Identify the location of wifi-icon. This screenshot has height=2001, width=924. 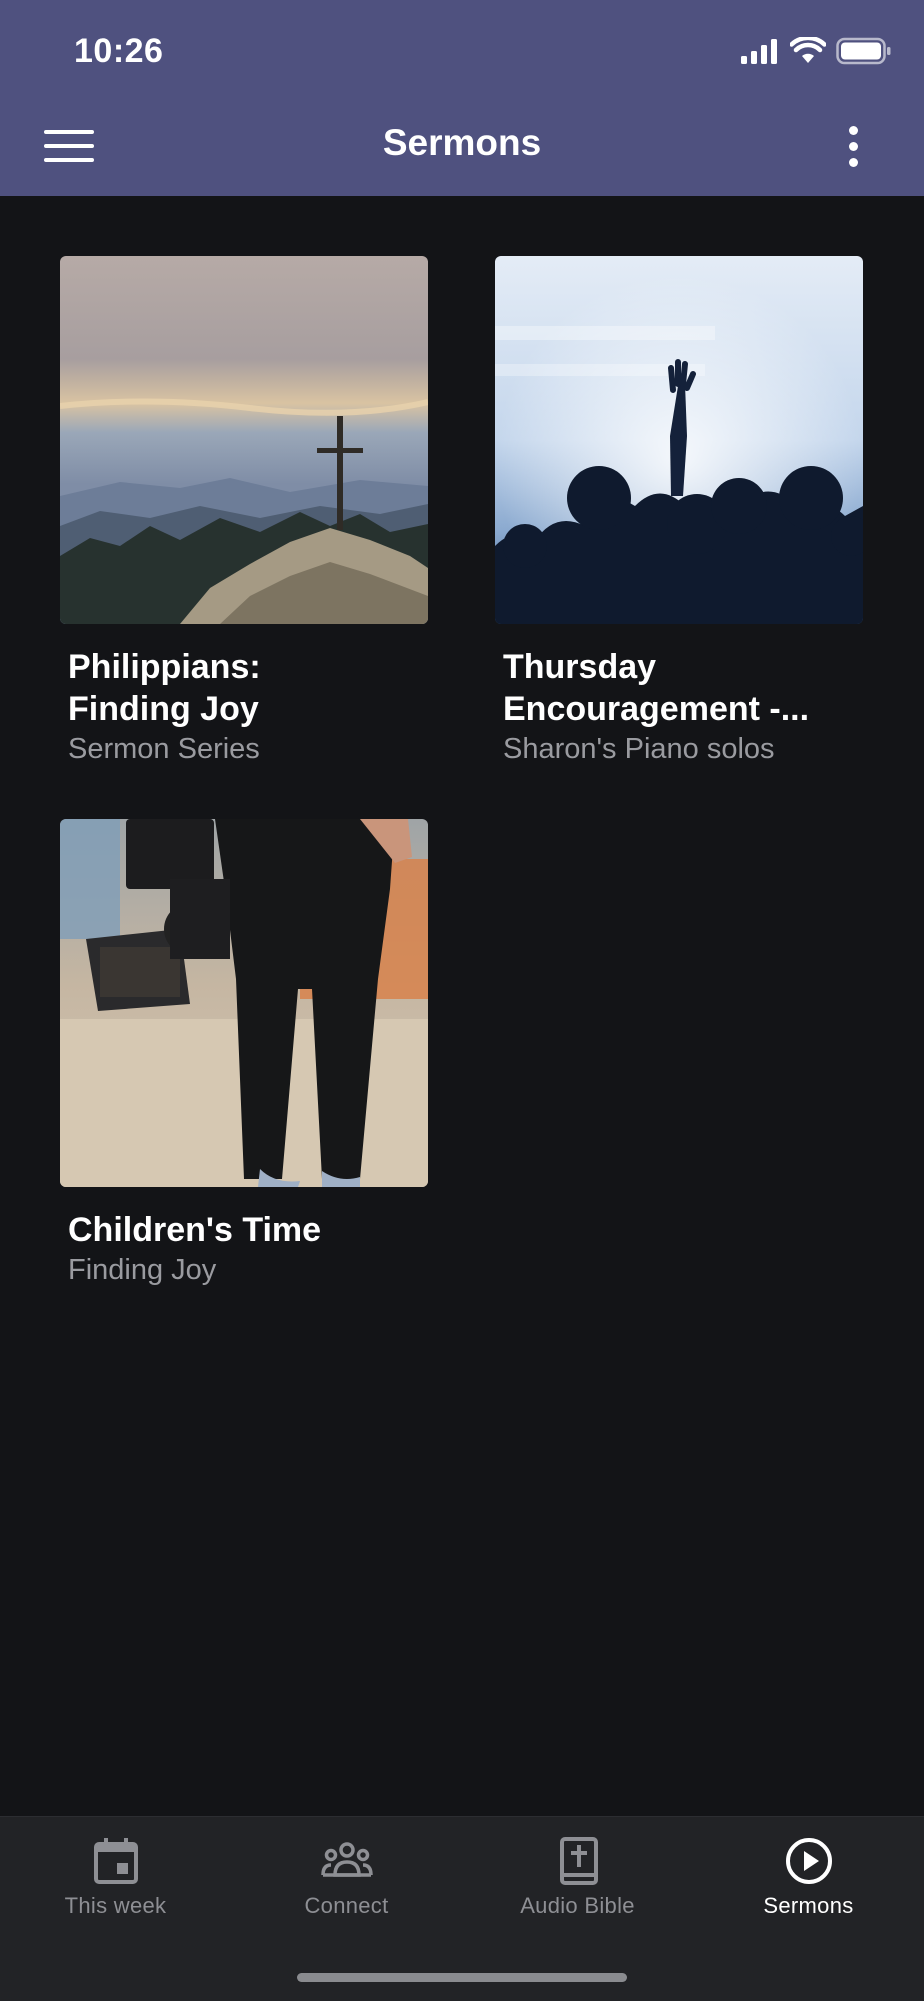
(808, 50).